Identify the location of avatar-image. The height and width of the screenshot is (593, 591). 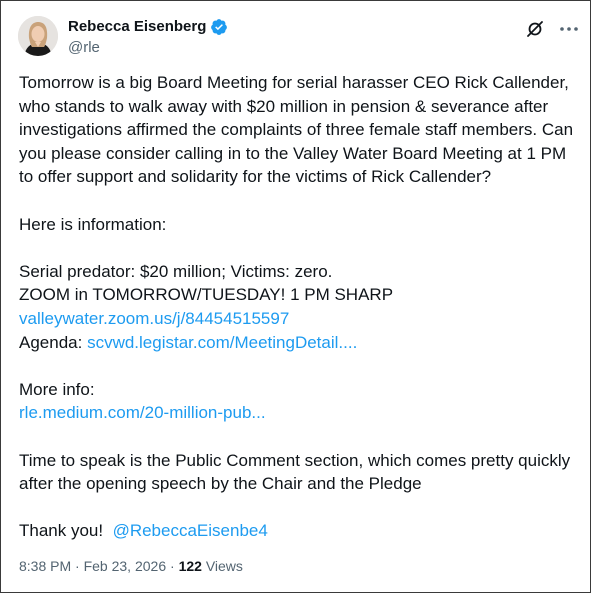
(38, 36).